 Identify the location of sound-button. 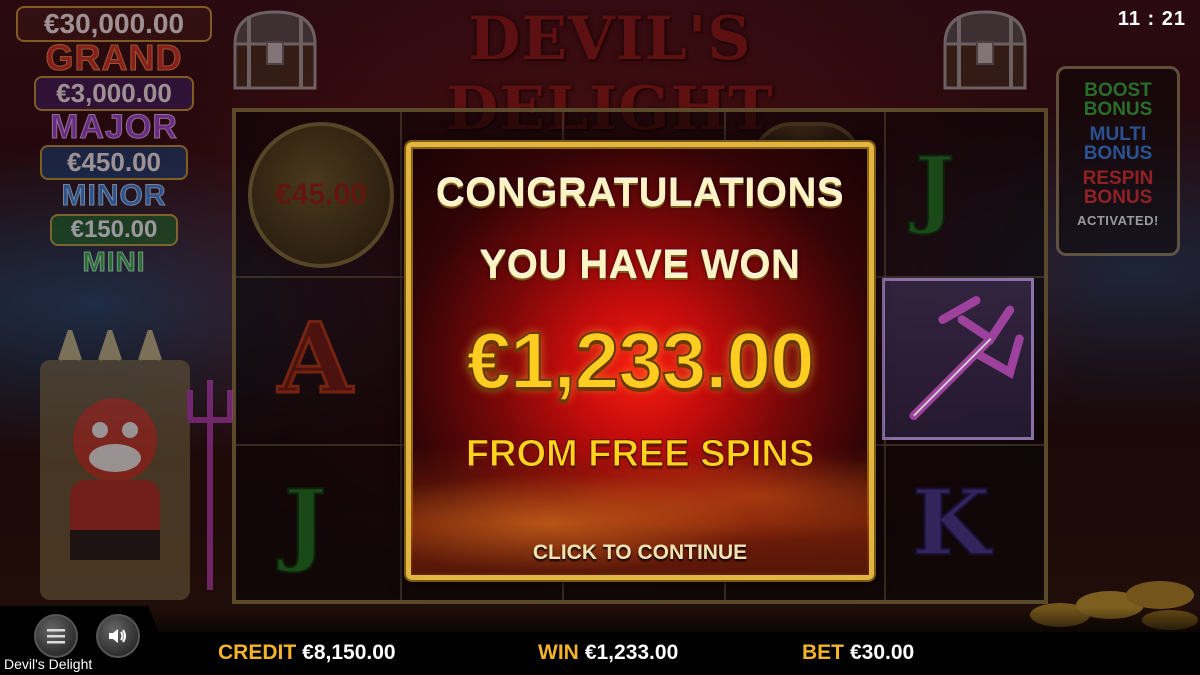
(118, 636).